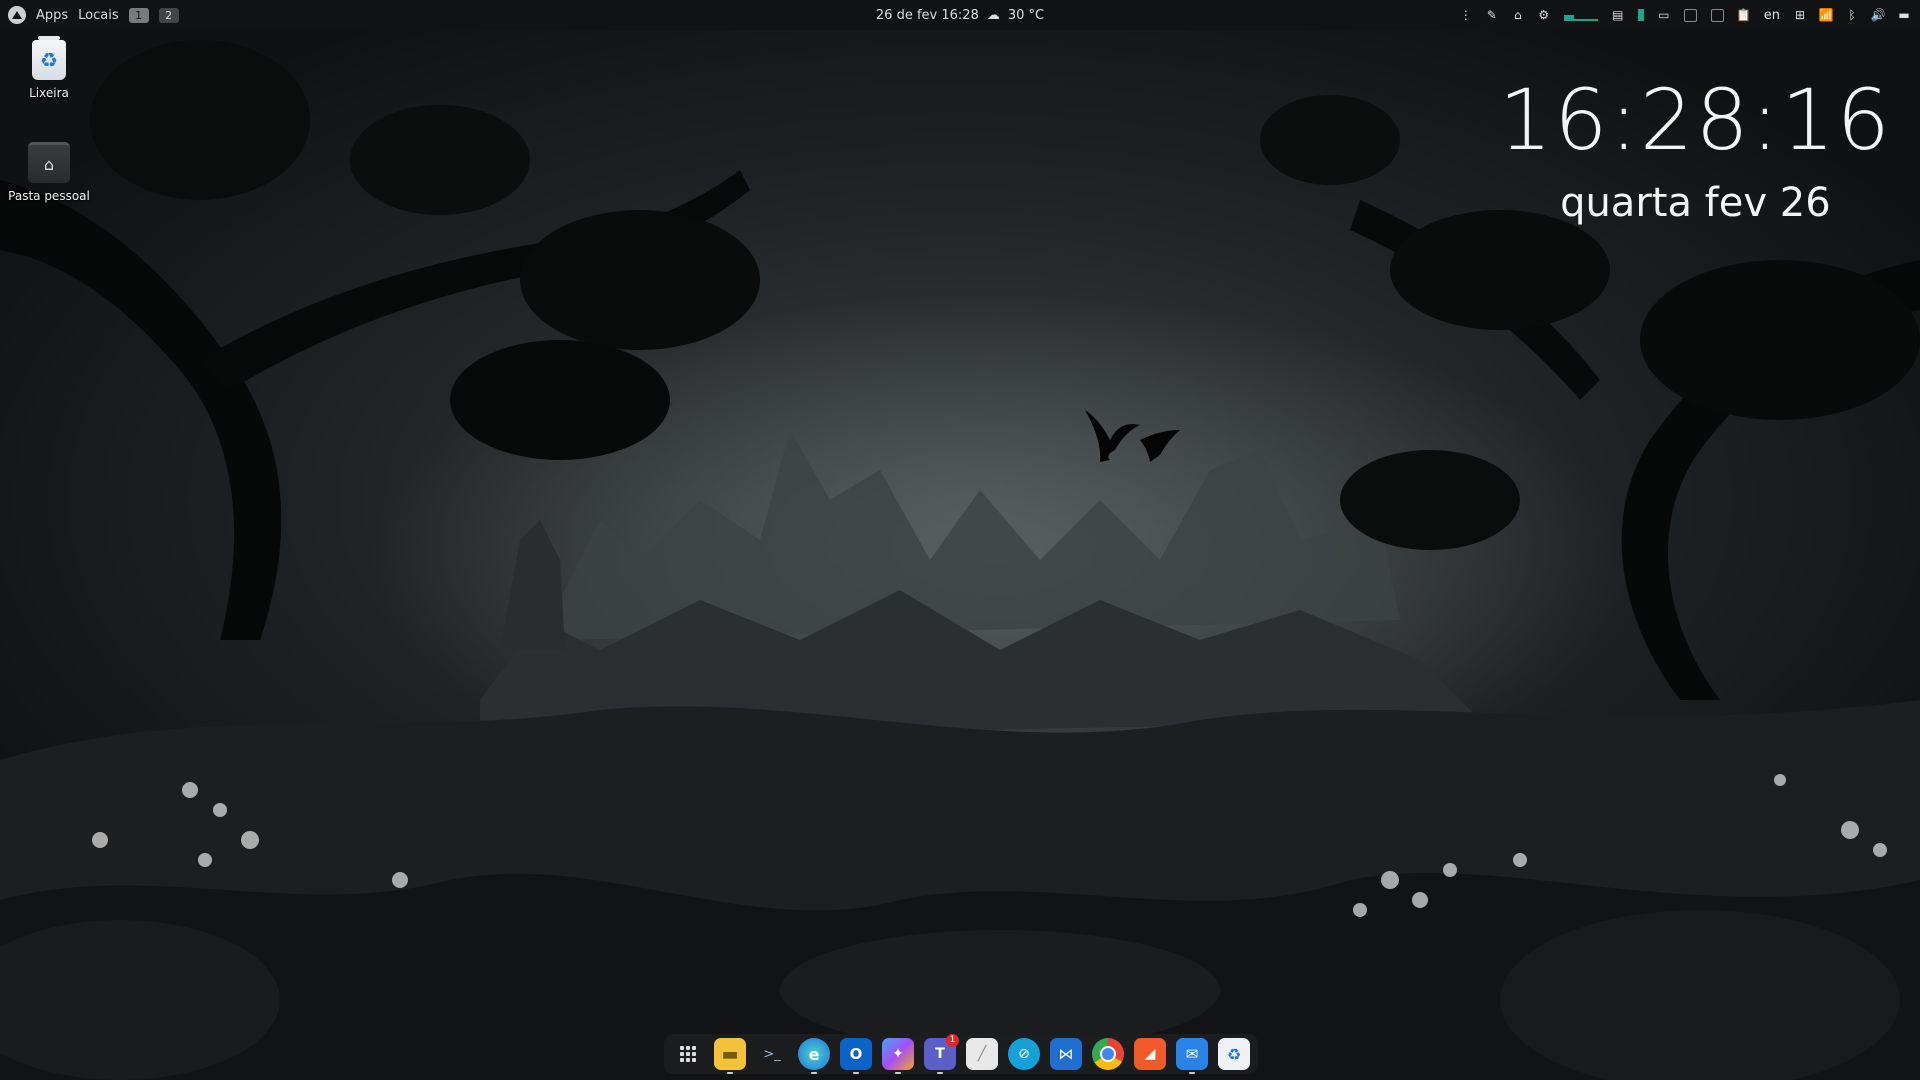 Image resolution: width=1920 pixels, height=1080 pixels. I want to click on weather-icon: ☁, so click(993, 15).